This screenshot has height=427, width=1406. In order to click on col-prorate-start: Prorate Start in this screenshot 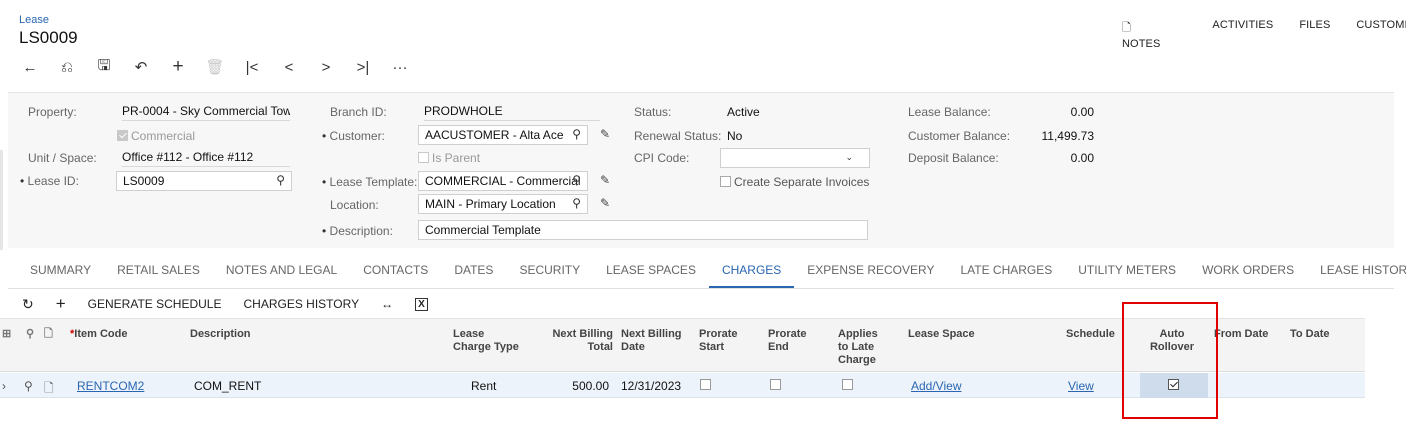, I will do `click(718, 341)`.